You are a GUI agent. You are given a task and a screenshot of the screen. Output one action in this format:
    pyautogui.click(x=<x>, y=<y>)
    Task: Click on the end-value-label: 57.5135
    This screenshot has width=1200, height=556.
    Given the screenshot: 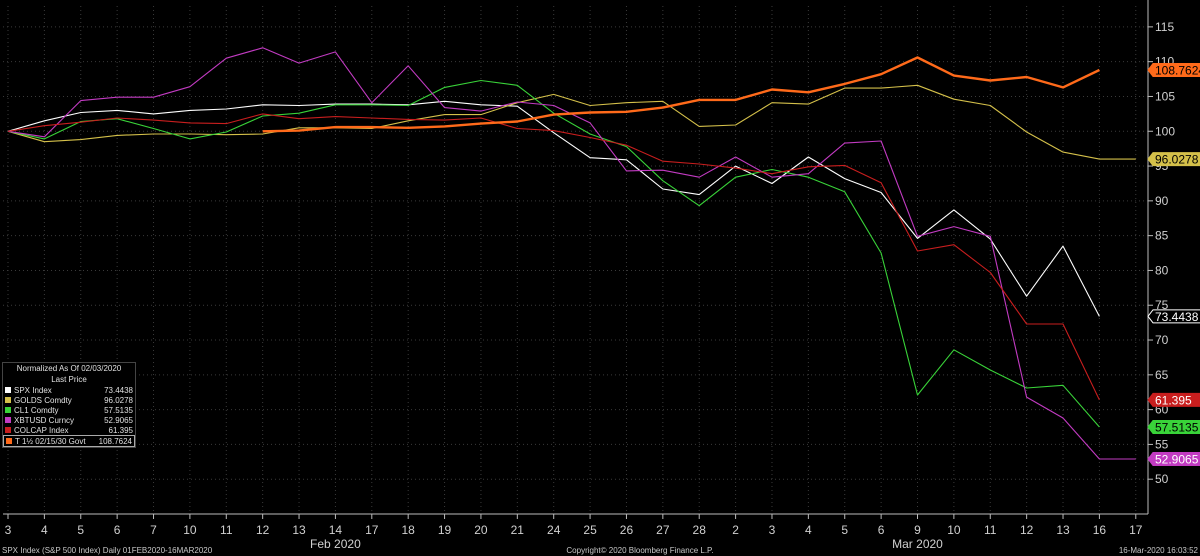 What is the action you would take?
    pyautogui.click(x=1177, y=428)
    